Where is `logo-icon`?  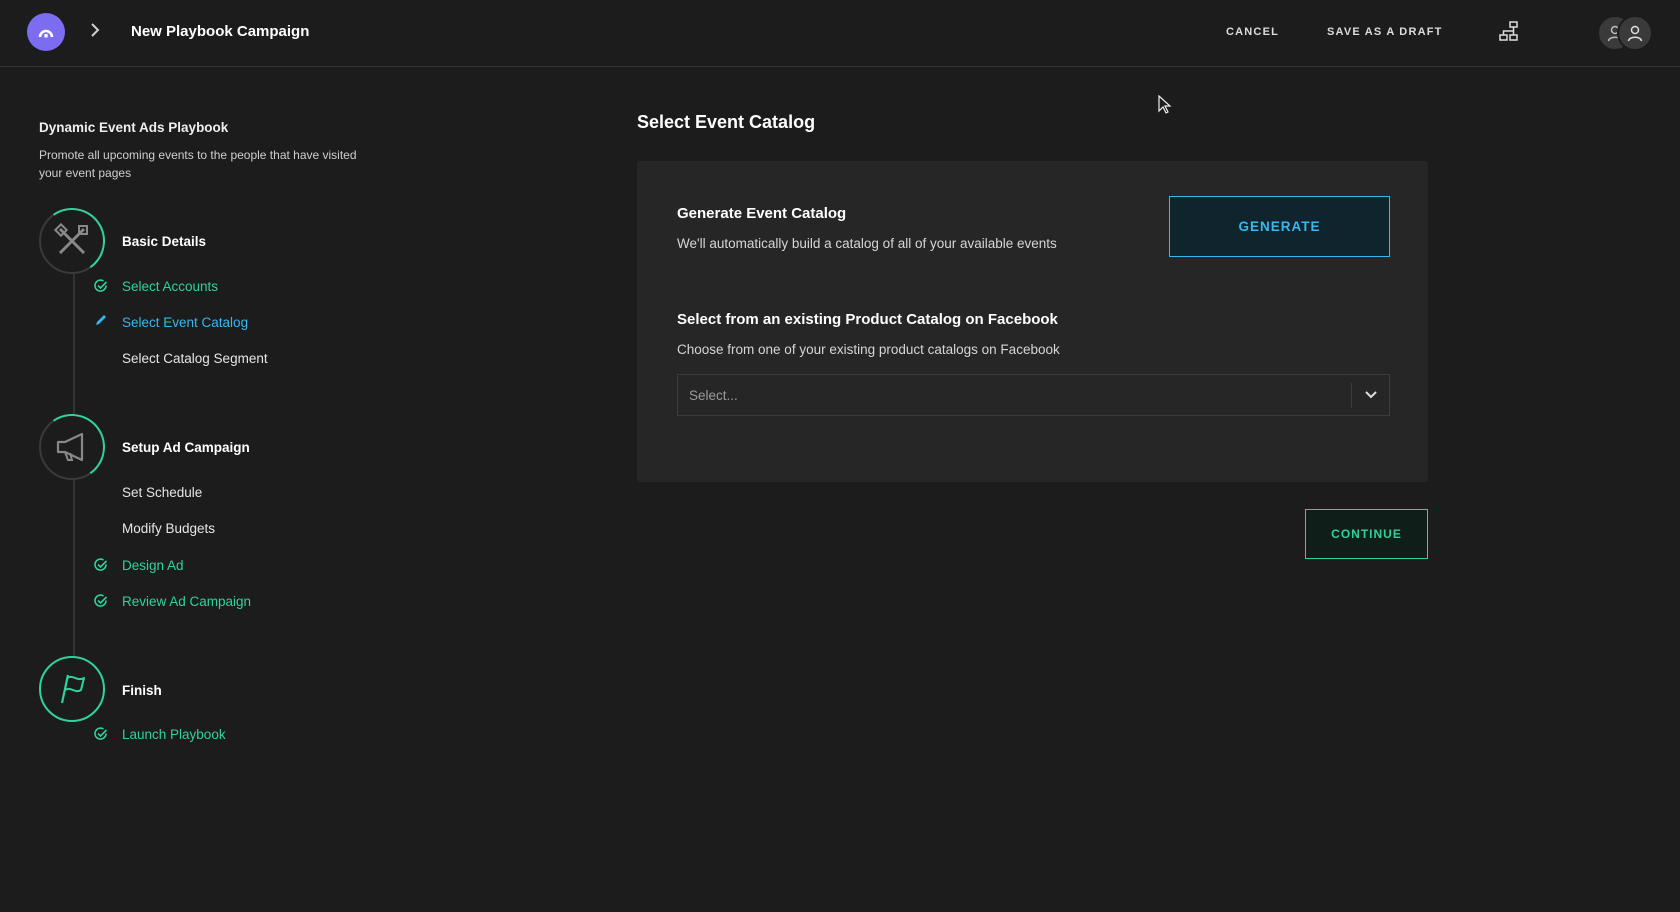
logo-icon is located at coordinates (46, 33).